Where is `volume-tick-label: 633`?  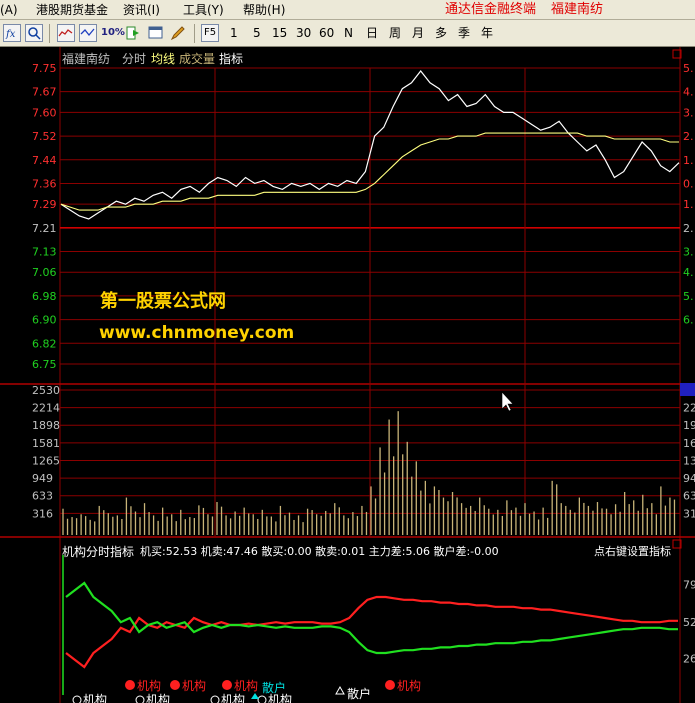 volume-tick-label: 633 is located at coordinates (42, 496).